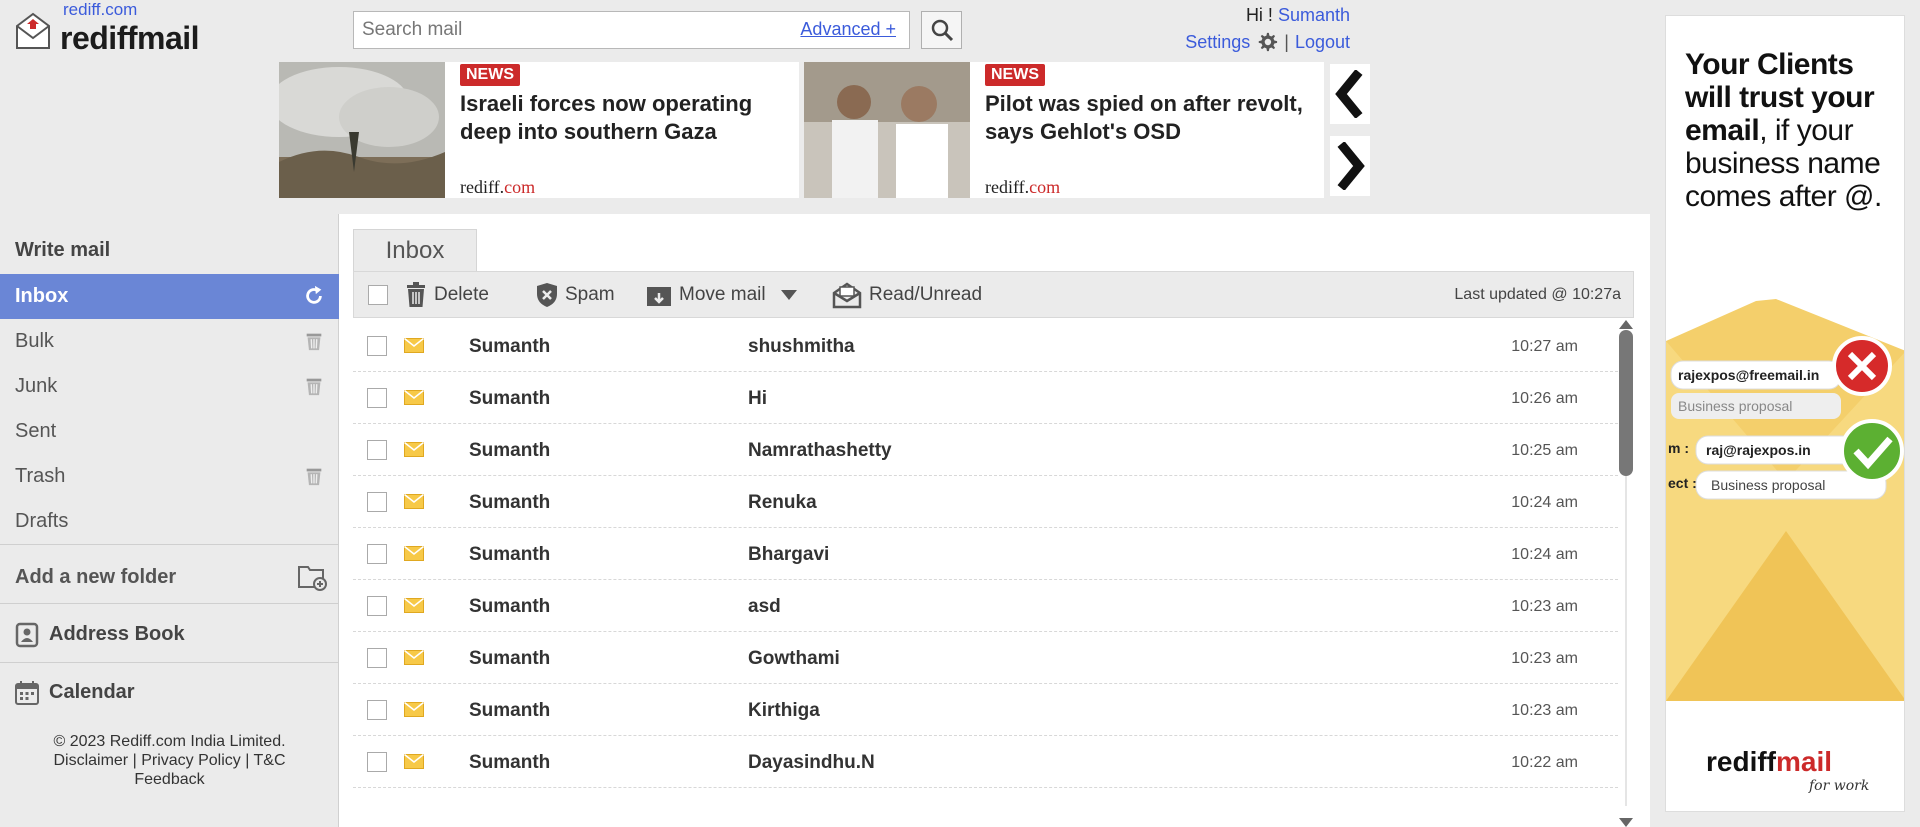 This screenshot has height=827, width=1920. I want to click on mail-row: Sumanth asd 10:23 am, so click(985, 606).